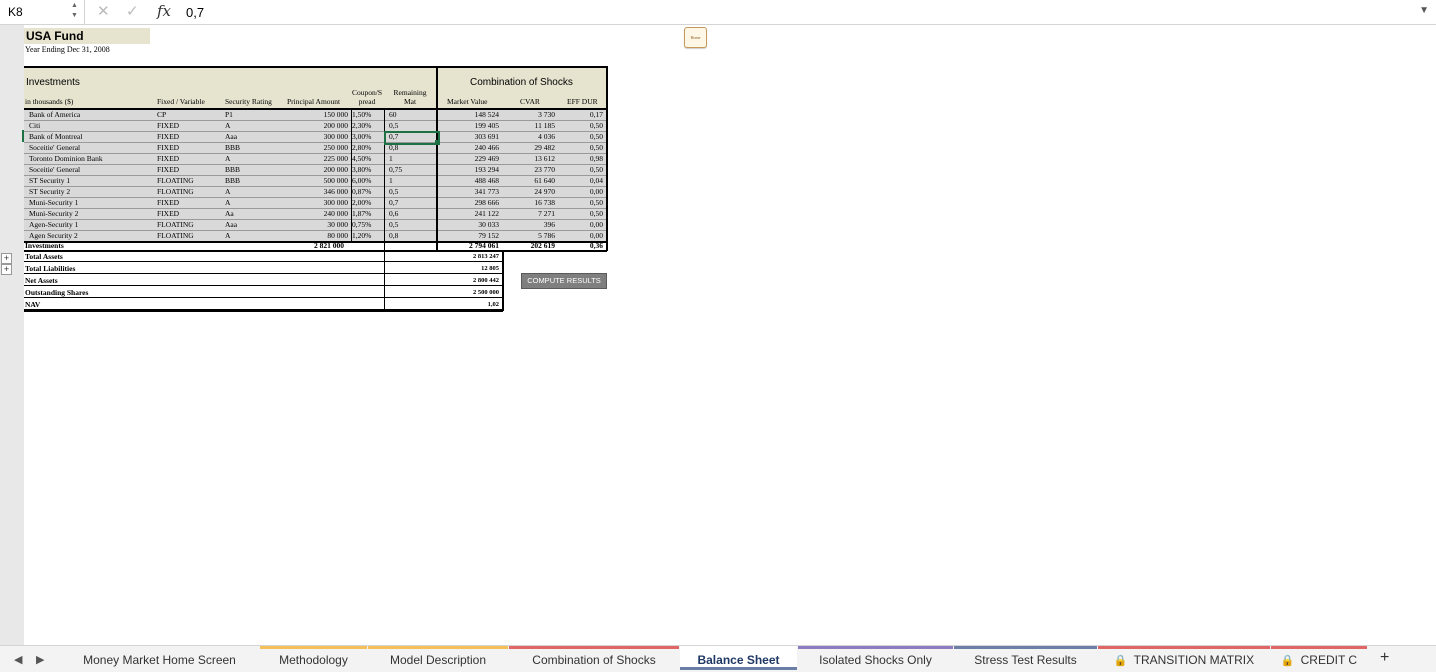 This screenshot has width=1436, height=672. I want to click on table-cell-coupon: 3,00%, so click(368, 136).